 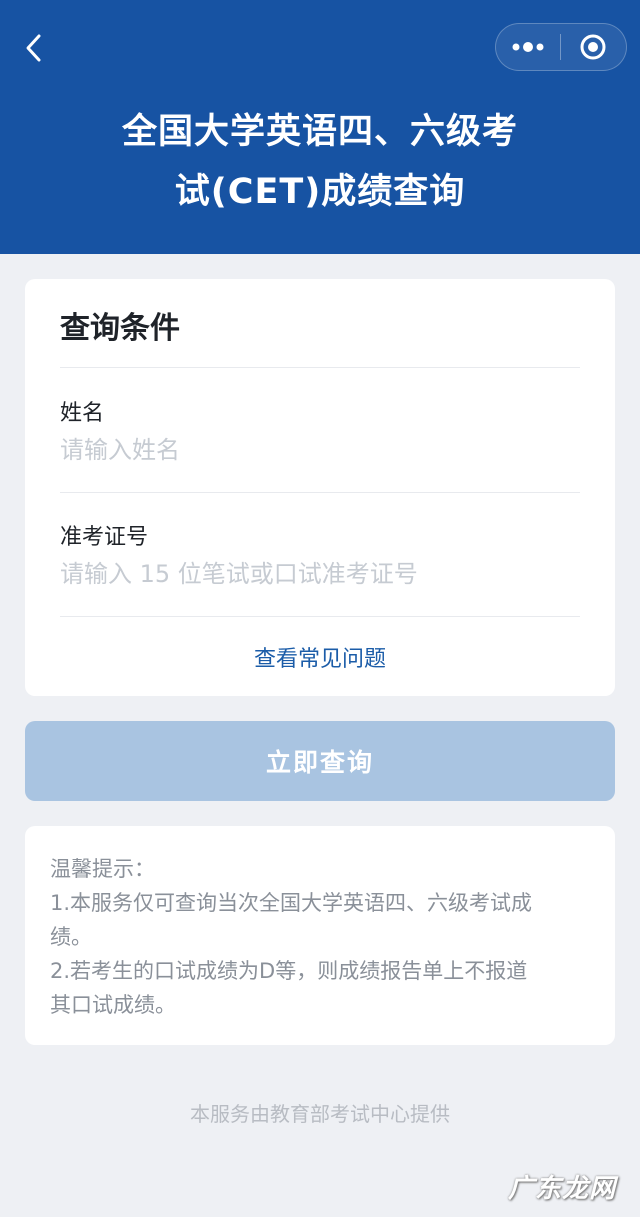 I want to click on tips-line-2: 绩。, so click(x=71, y=937).